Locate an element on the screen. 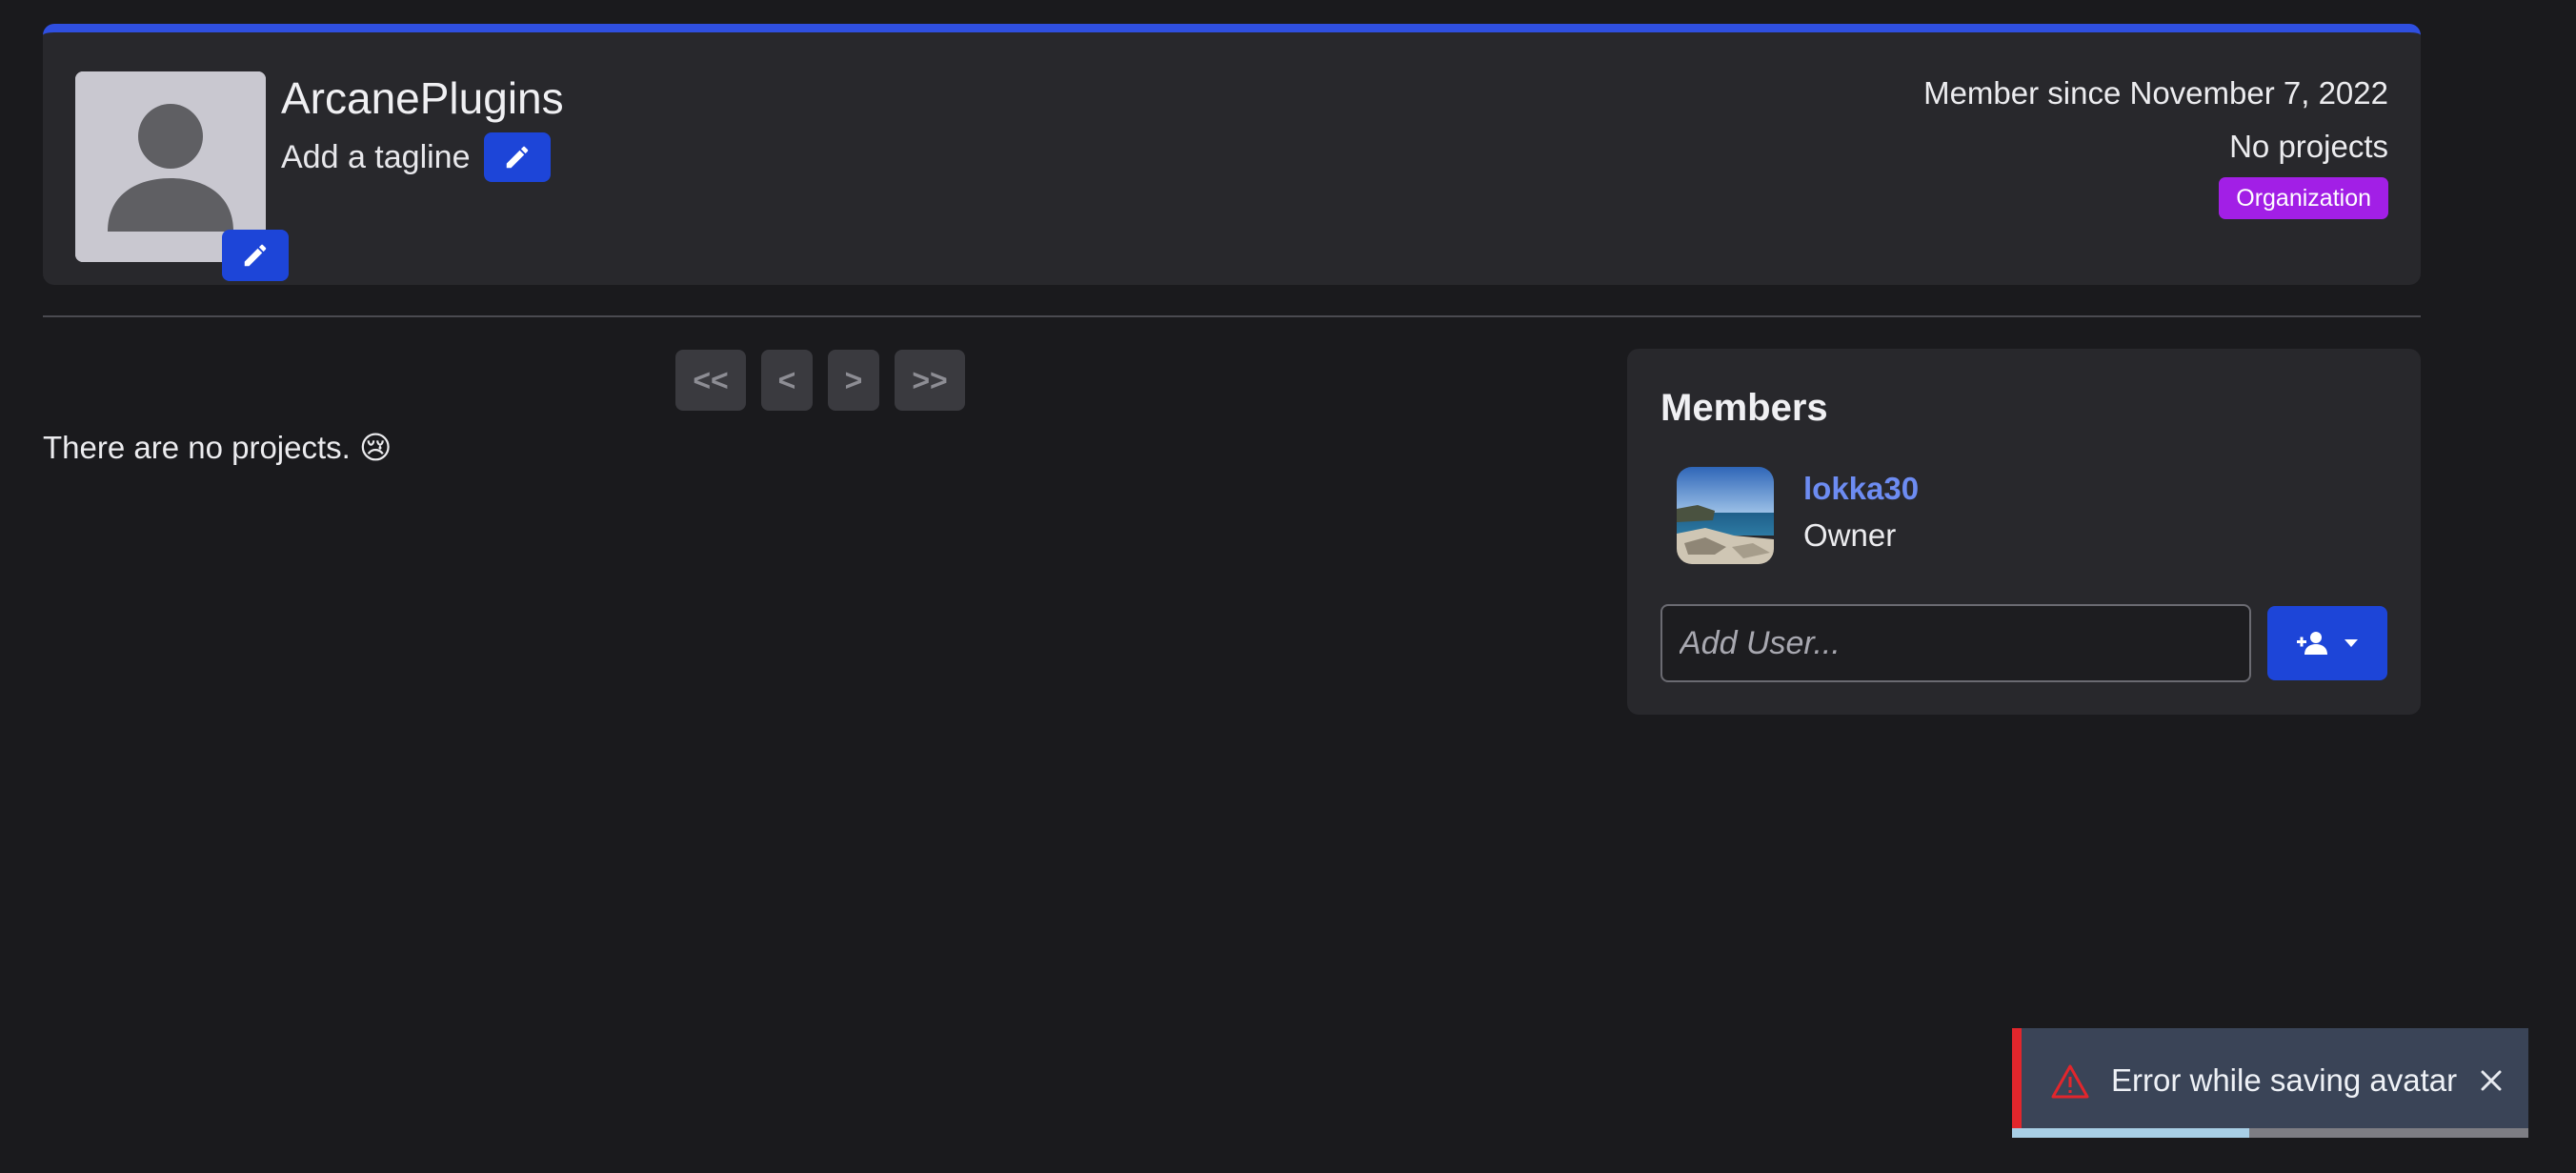  last-page-button: >> is located at coordinates (930, 380).